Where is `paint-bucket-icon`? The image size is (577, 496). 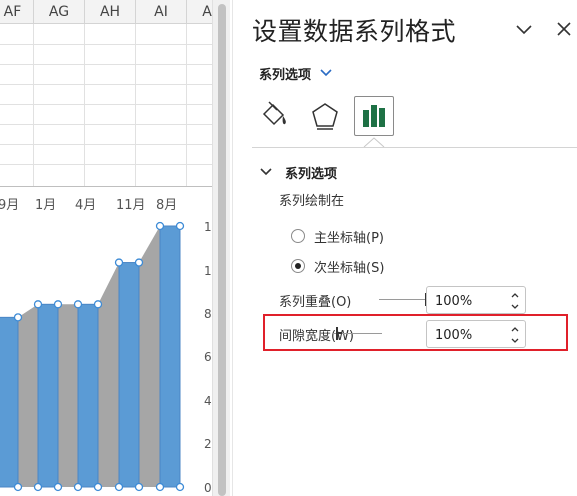
paint-bucket-icon is located at coordinates (274, 113).